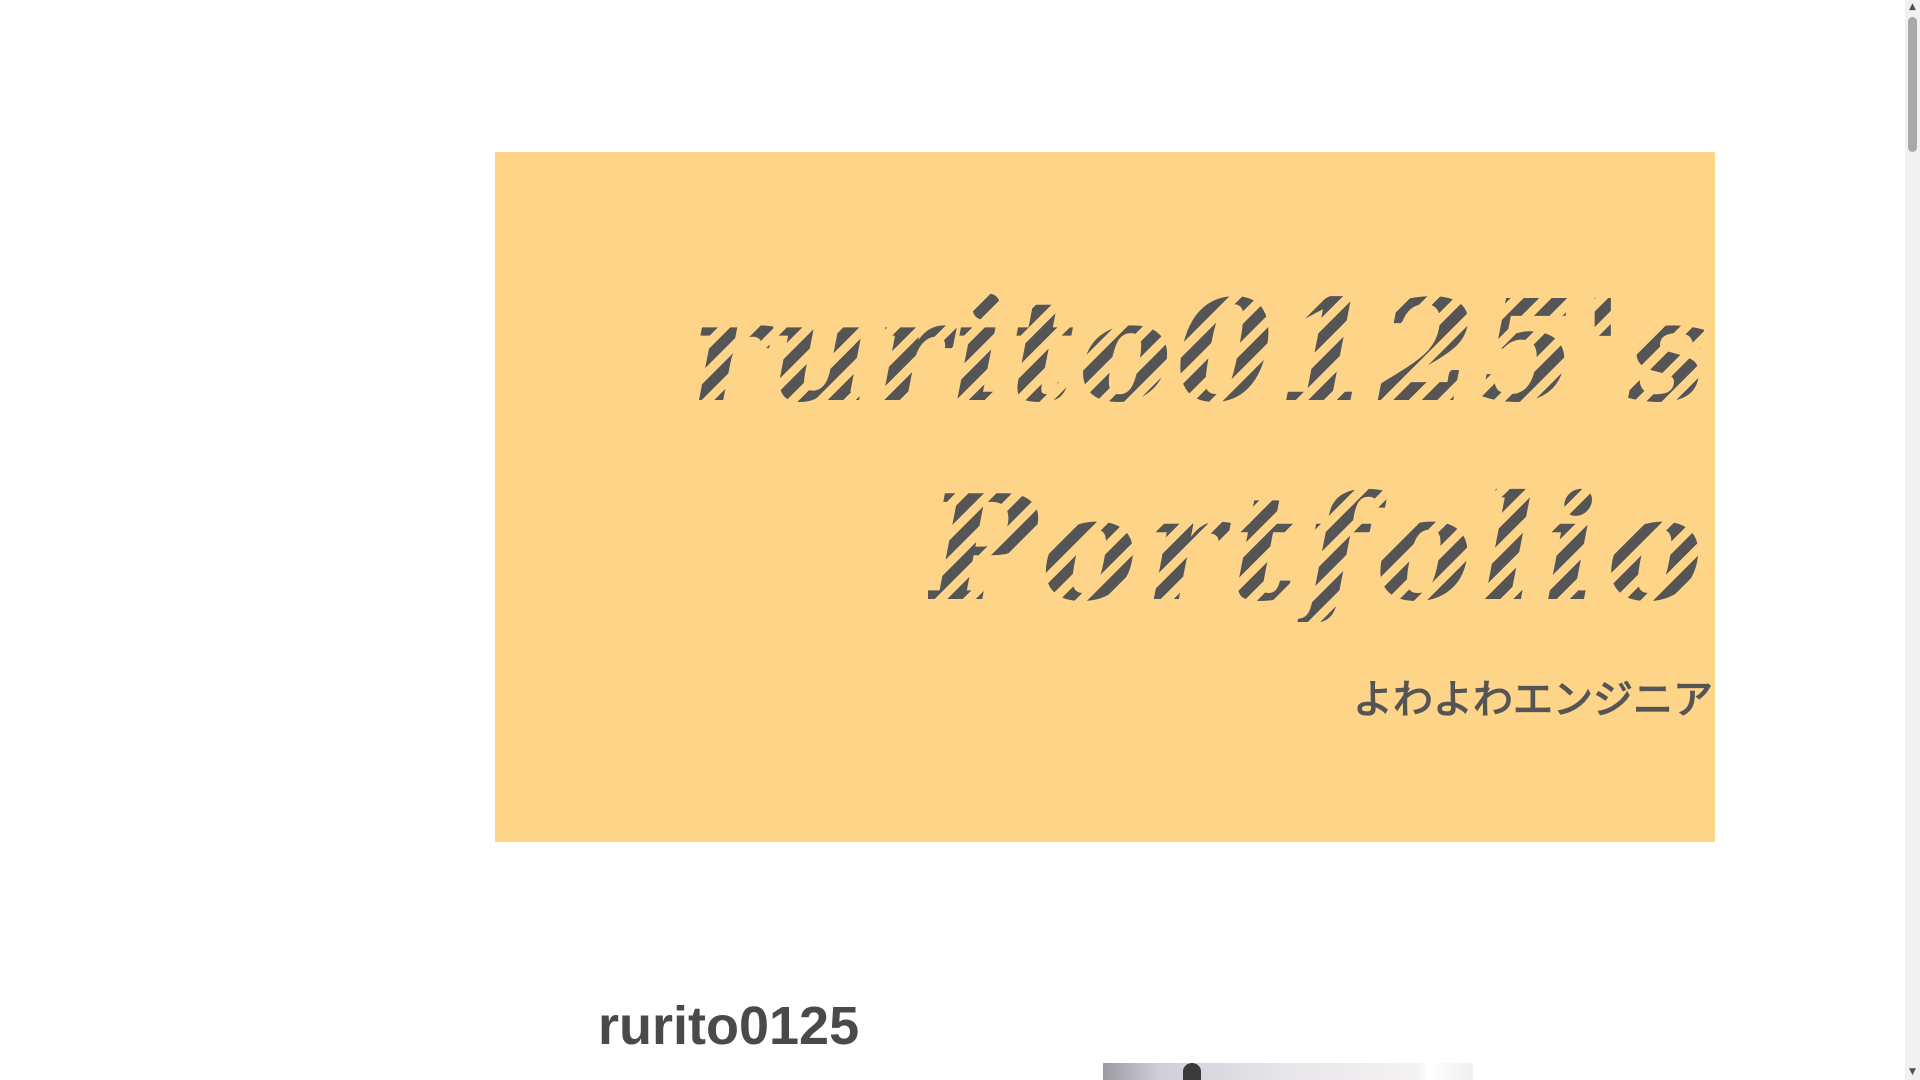 This screenshot has height=1080, width=1920. Describe the element at coordinates (1912, 84) in the screenshot. I see `scrollbar-thumb` at that location.